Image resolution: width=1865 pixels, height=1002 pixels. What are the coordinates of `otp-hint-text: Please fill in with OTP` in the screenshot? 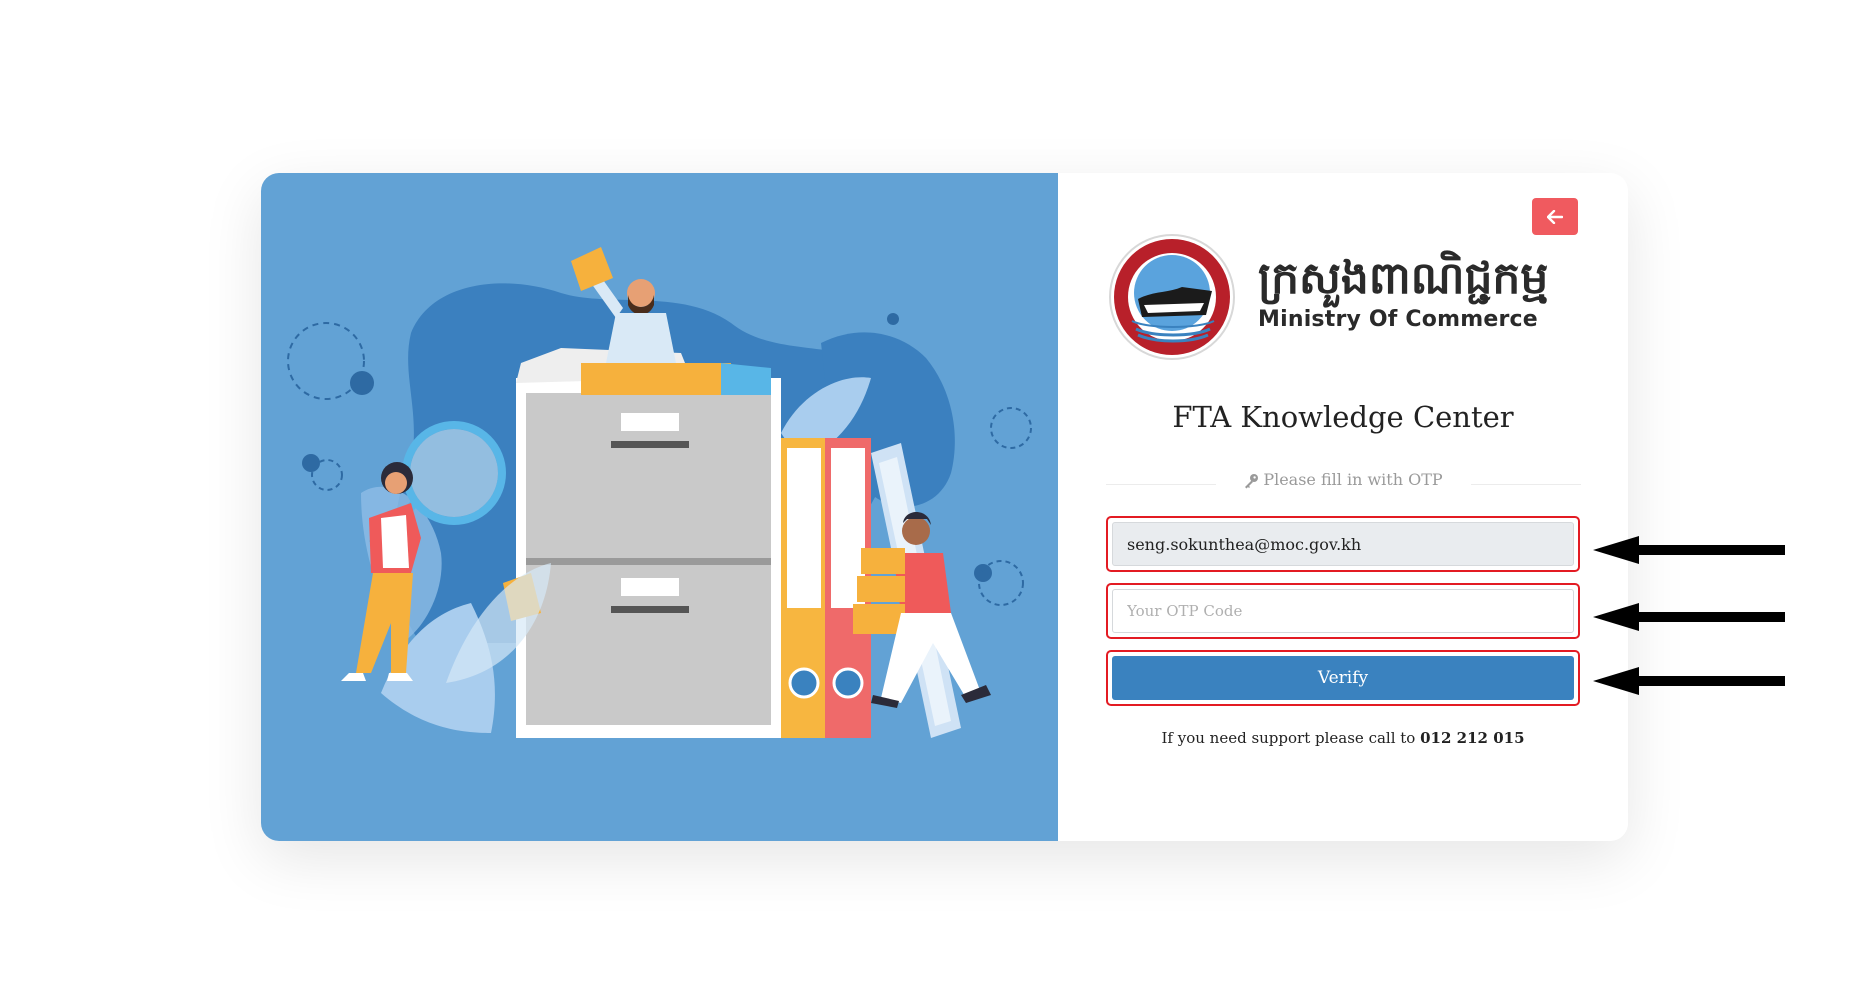 It's located at (1353, 479).